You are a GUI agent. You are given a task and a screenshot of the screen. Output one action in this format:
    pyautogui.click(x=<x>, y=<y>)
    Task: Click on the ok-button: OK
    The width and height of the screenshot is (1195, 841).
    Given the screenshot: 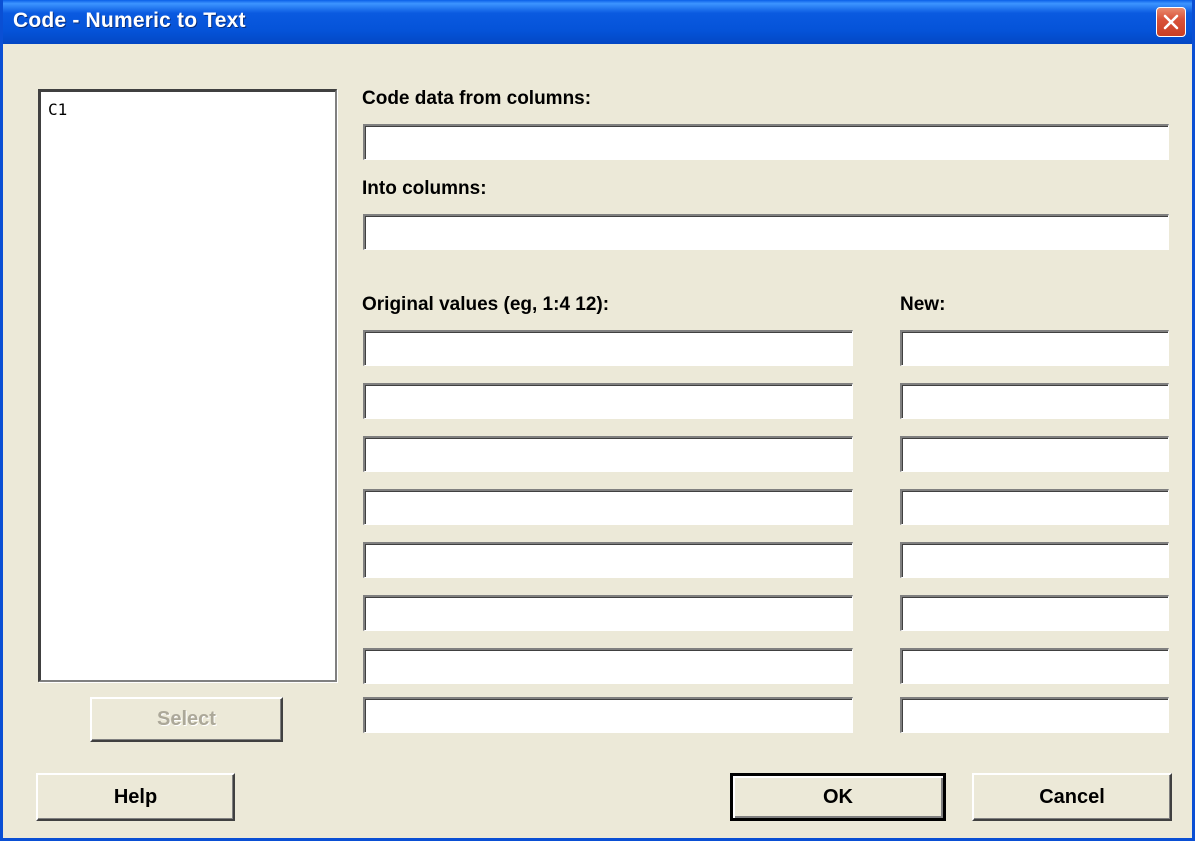 What is the action you would take?
    pyautogui.click(x=838, y=797)
    